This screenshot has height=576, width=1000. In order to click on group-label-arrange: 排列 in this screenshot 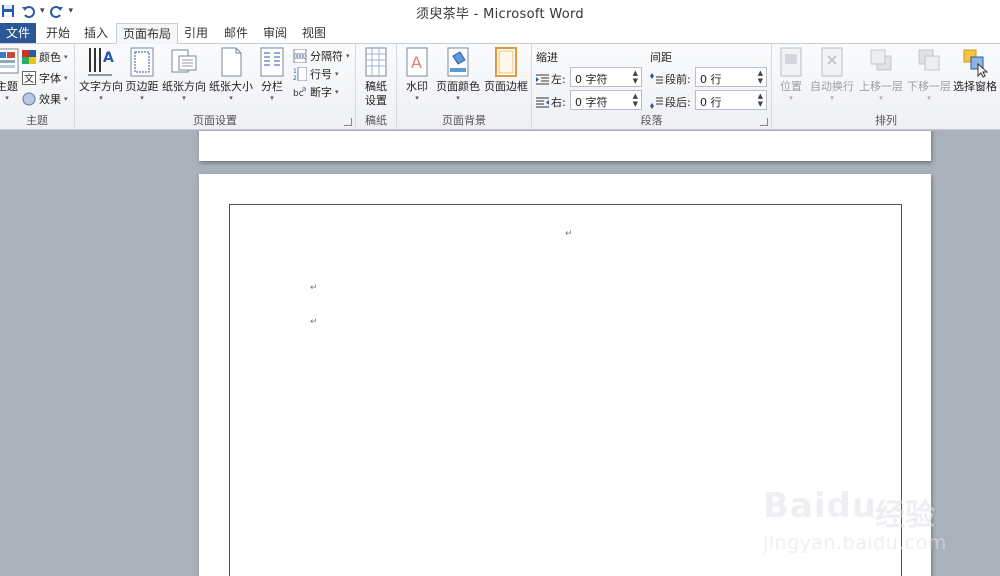, I will do `click(886, 120)`.